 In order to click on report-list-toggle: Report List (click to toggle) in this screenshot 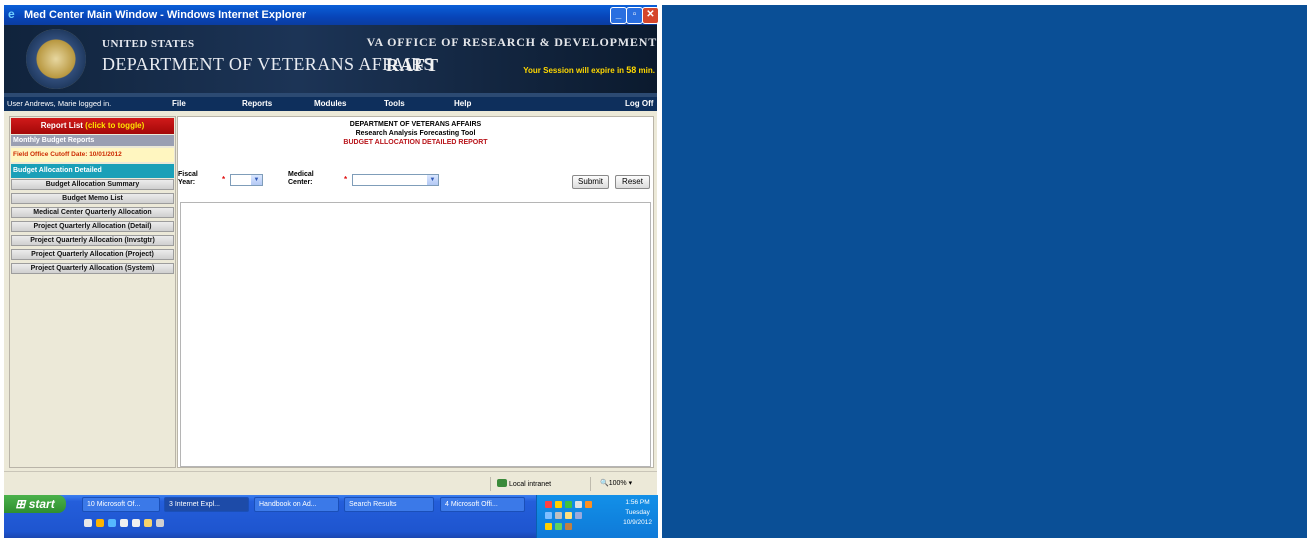, I will do `click(92, 126)`.